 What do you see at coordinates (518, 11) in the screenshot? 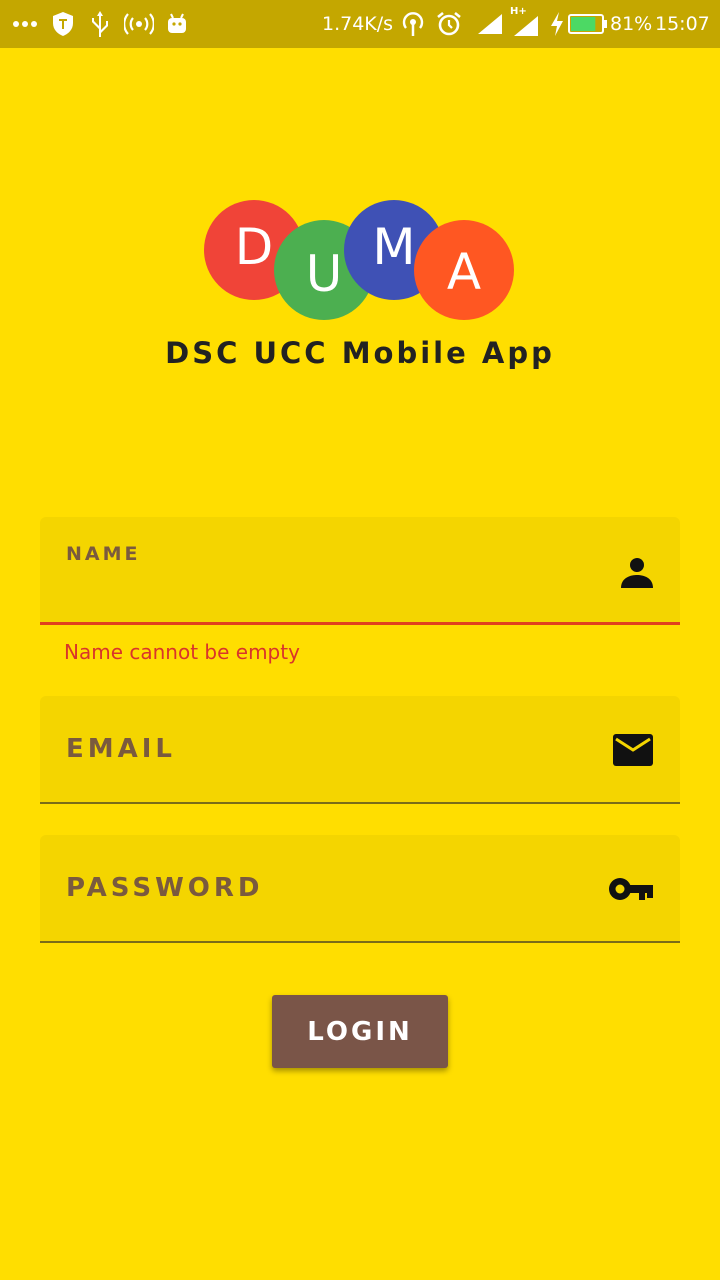
I see `network-type: H+` at bounding box center [518, 11].